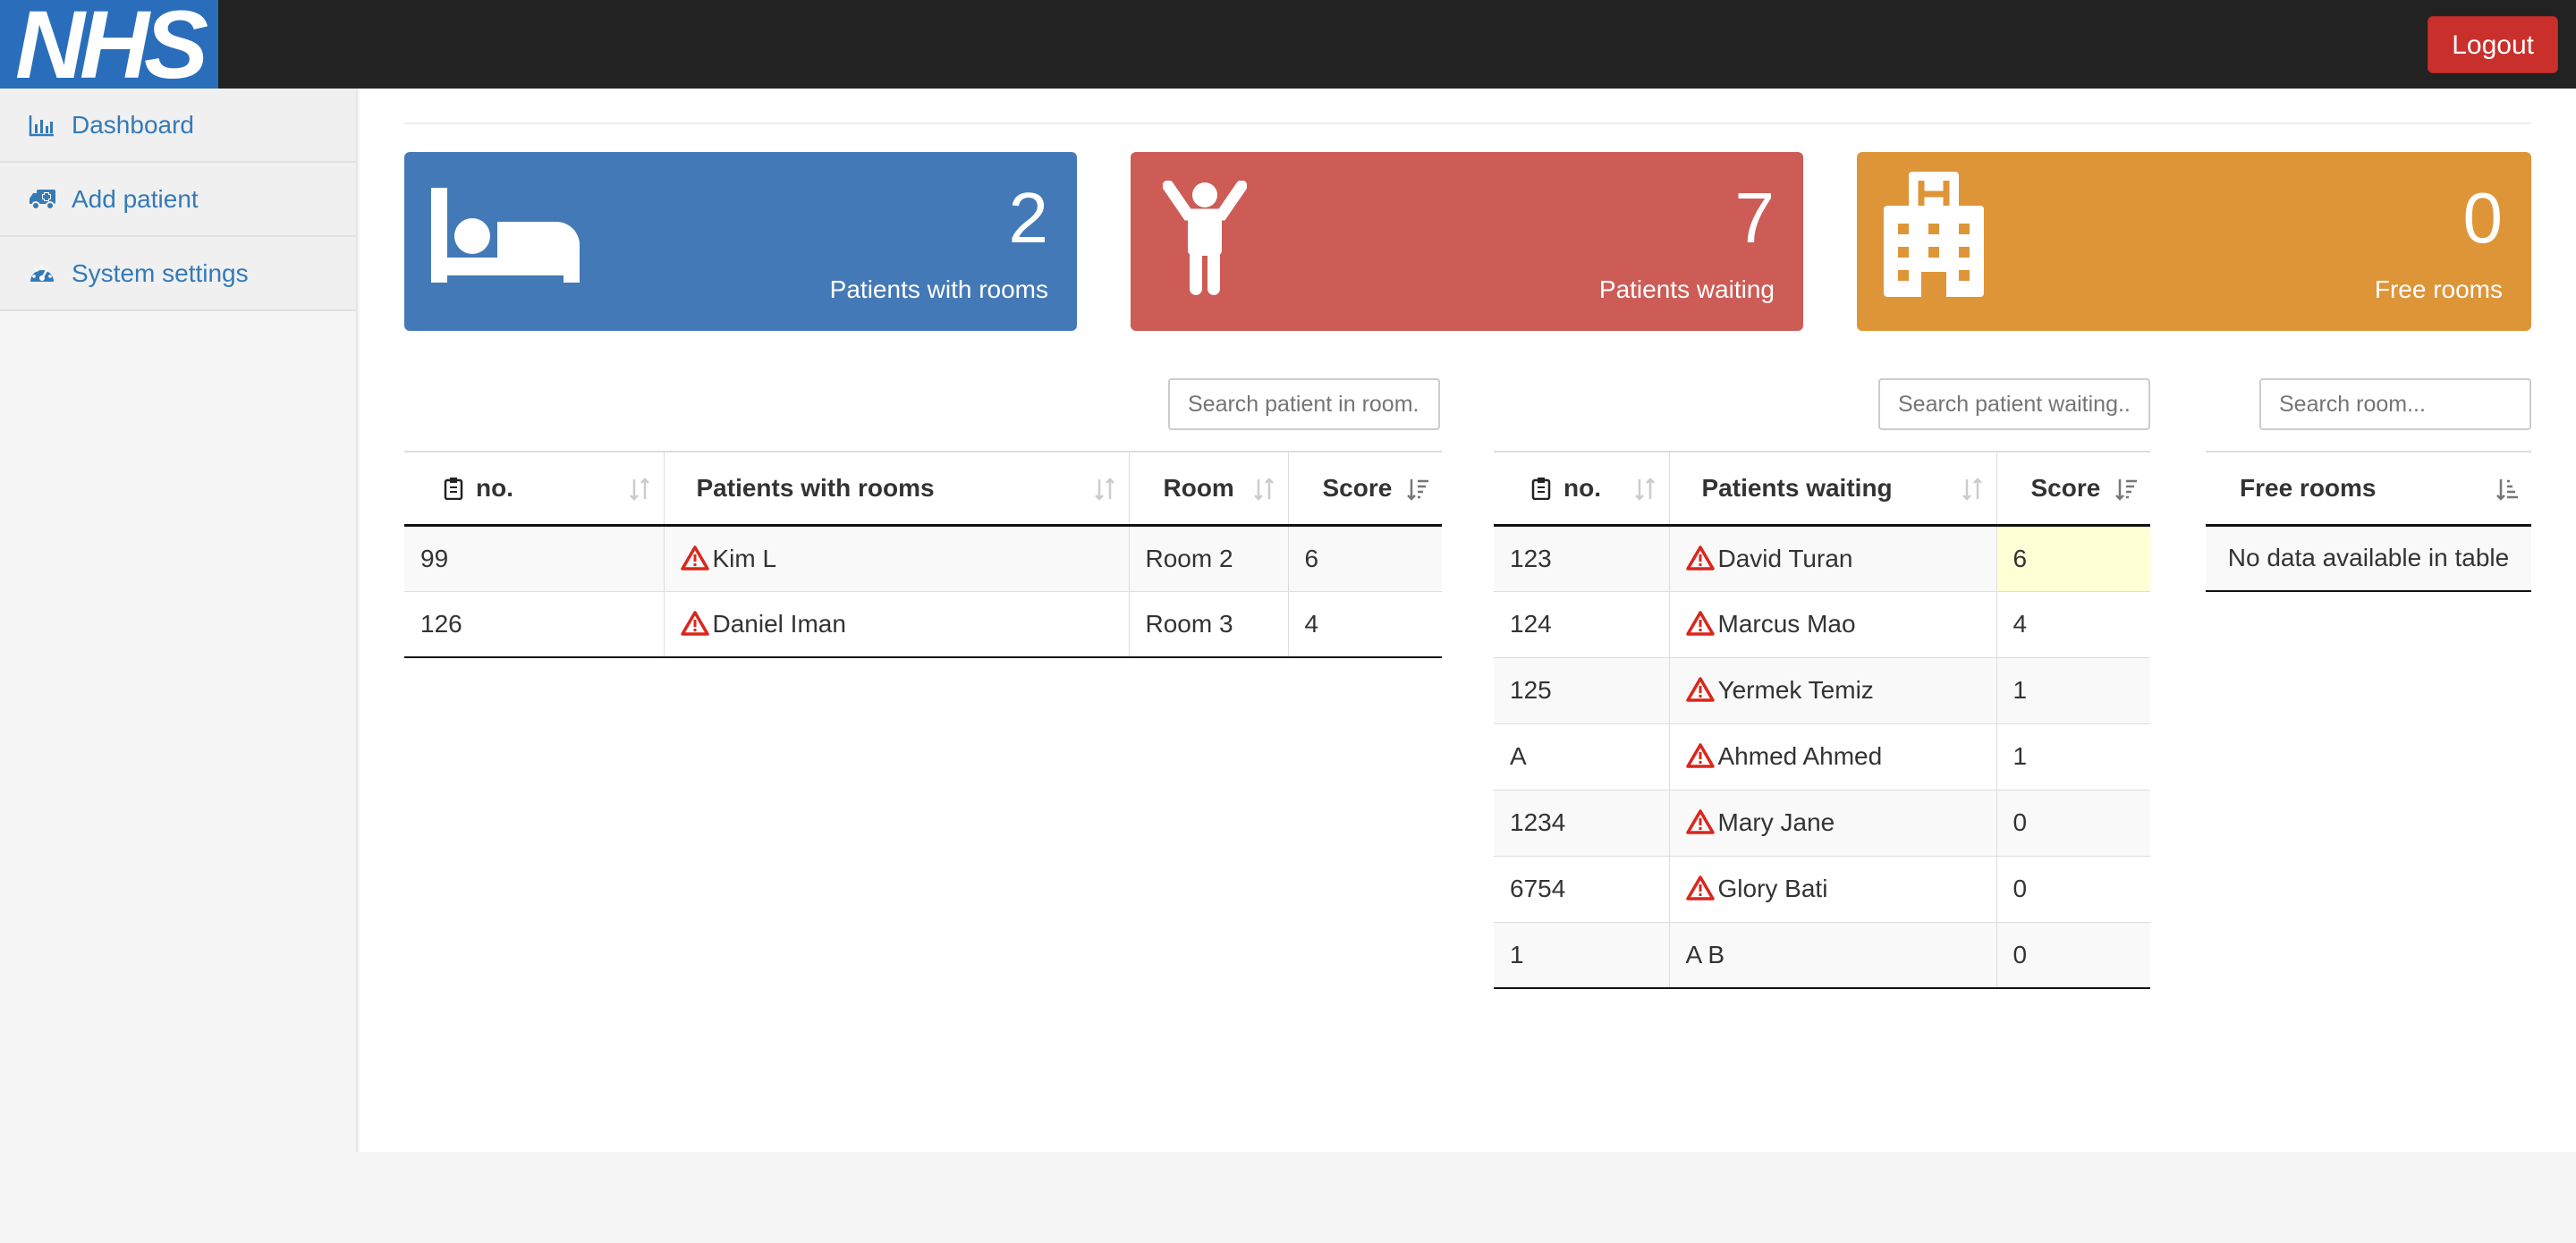 The width and height of the screenshot is (2576, 1243). Describe the element at coordinates (1304, 404) in the screenshot. I see `search-rooms-input` at that location.